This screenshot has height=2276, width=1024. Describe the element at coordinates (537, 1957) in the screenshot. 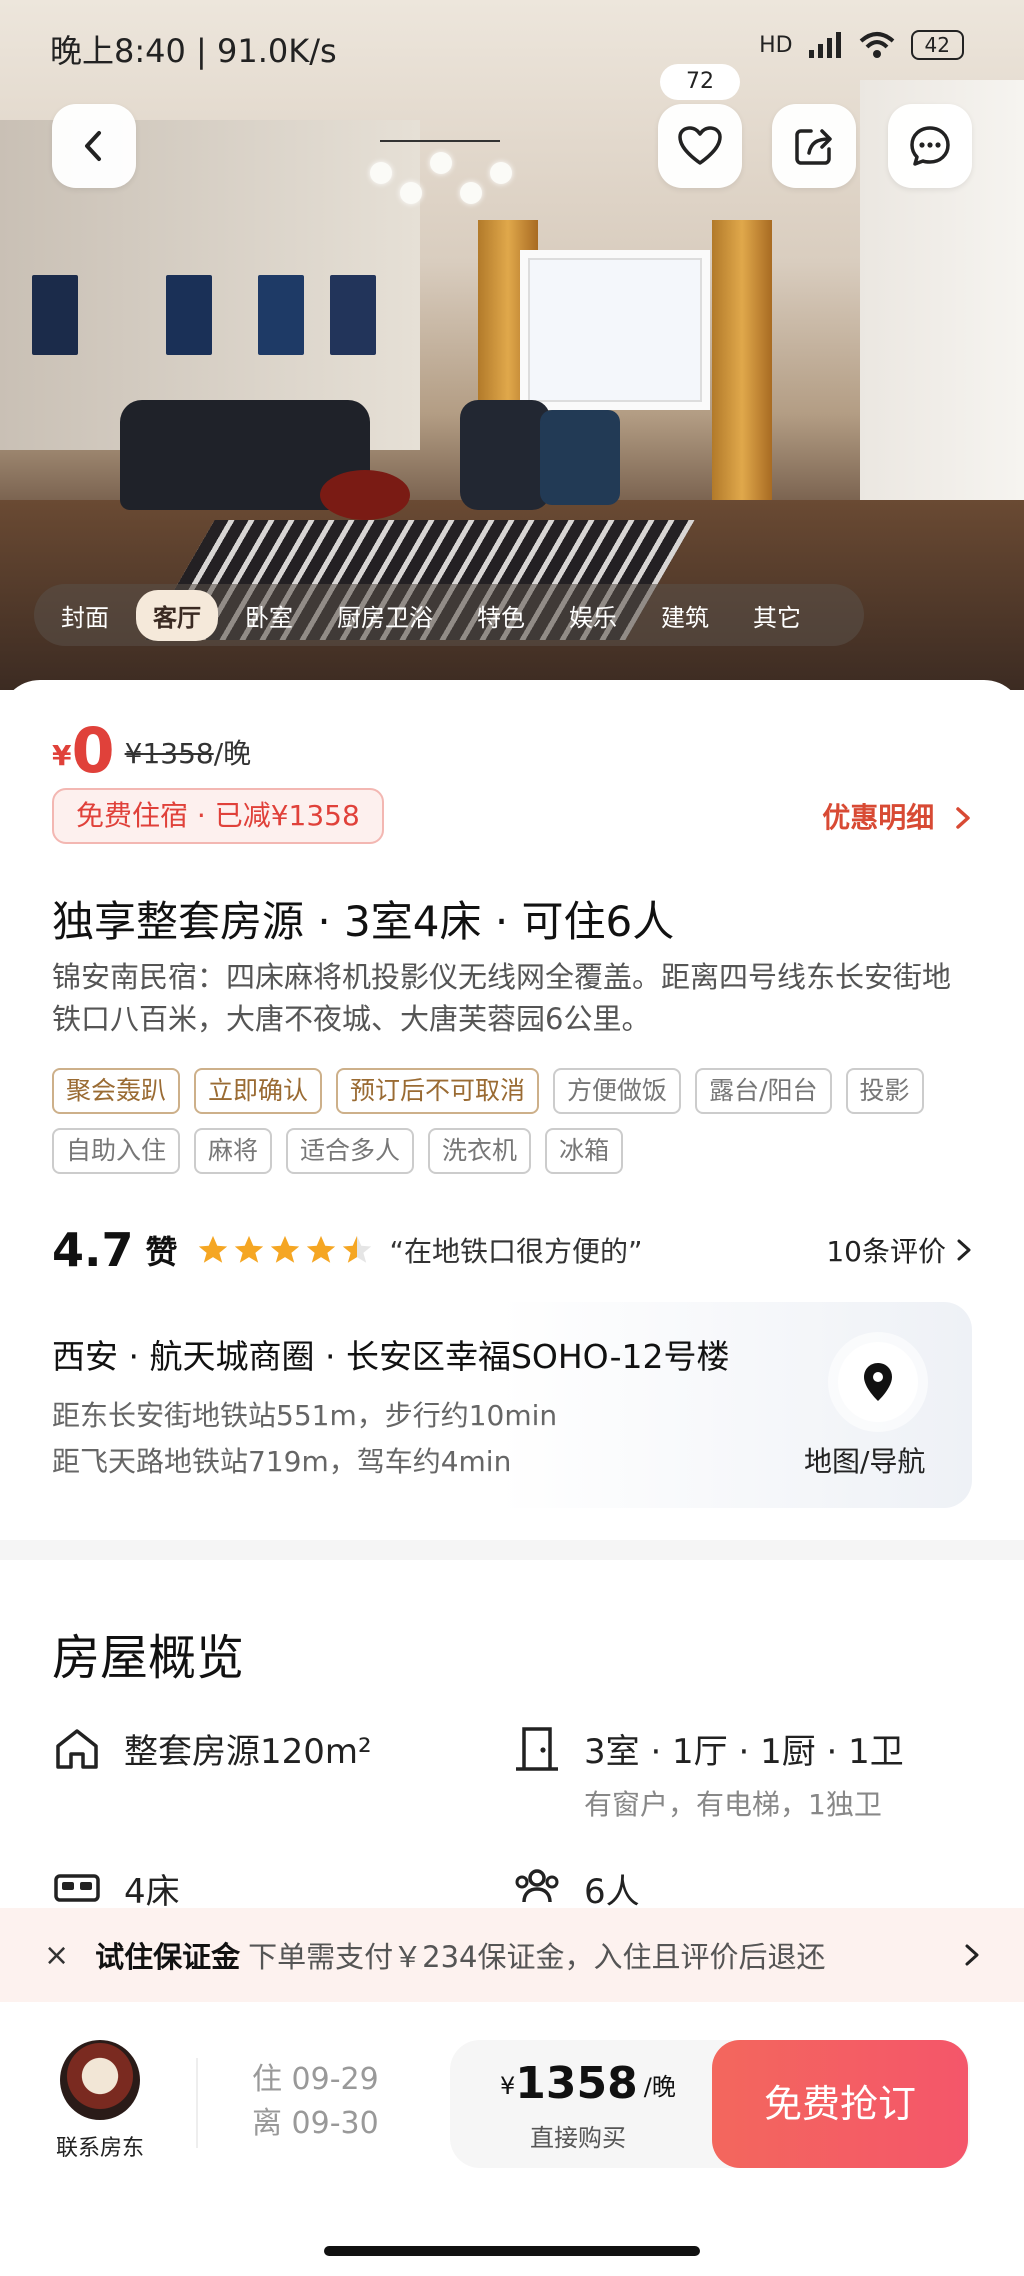

I see `deposit-text: 下单需支付￥234保证金，入住且评价后退还` at that location.